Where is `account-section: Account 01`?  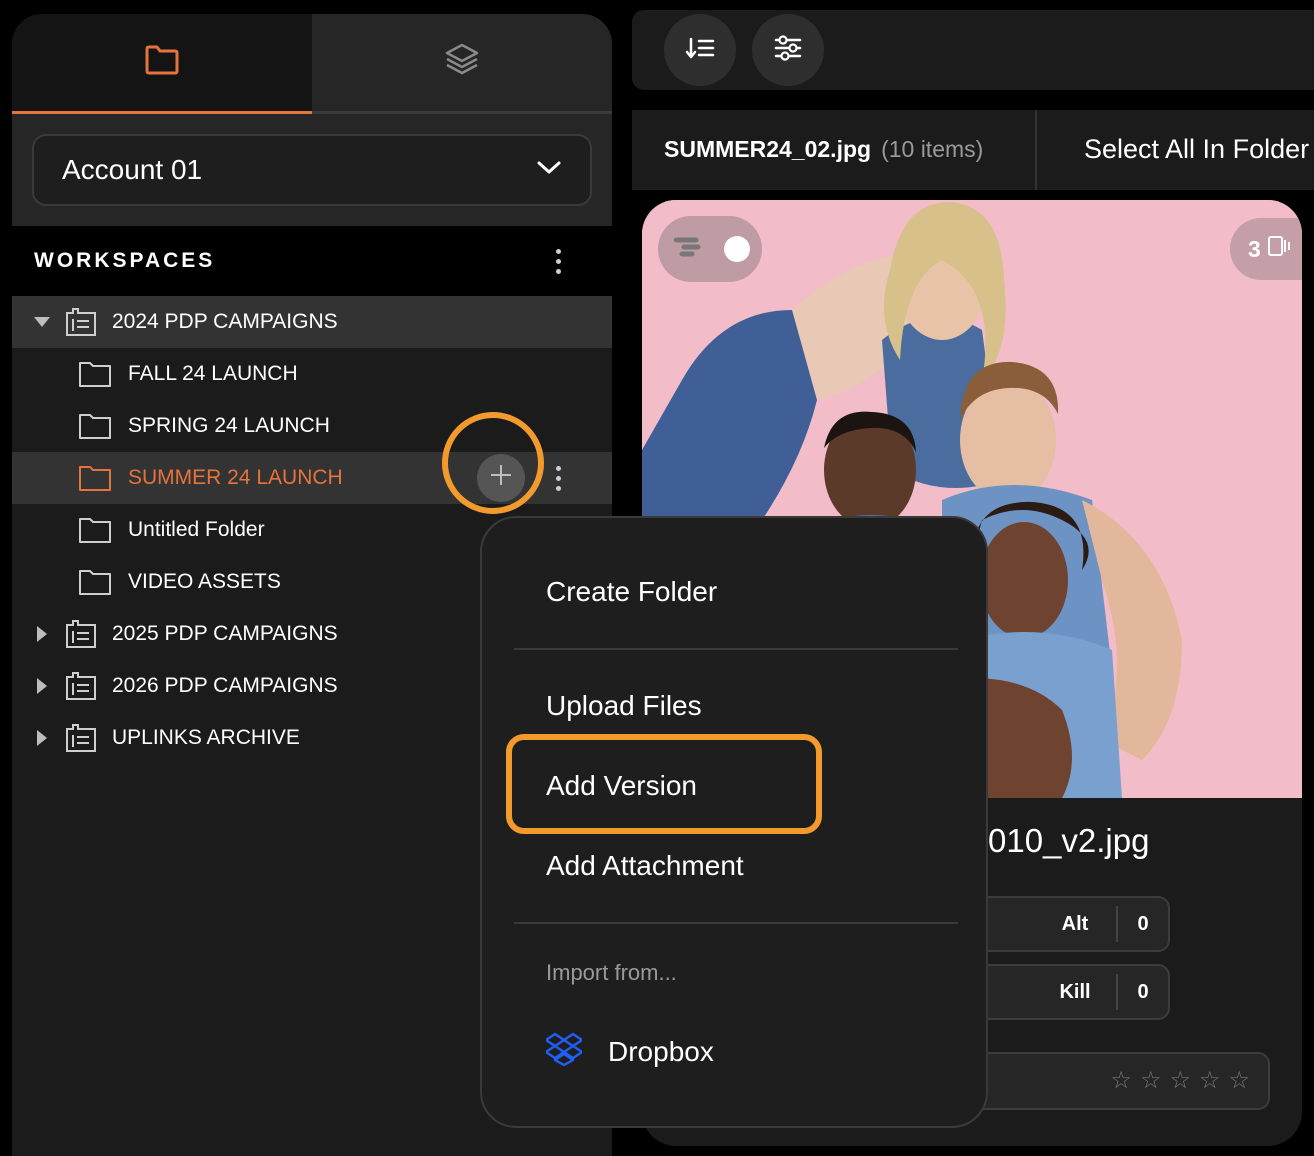 account-section: Account 01 is located at coordinates (312, 170).